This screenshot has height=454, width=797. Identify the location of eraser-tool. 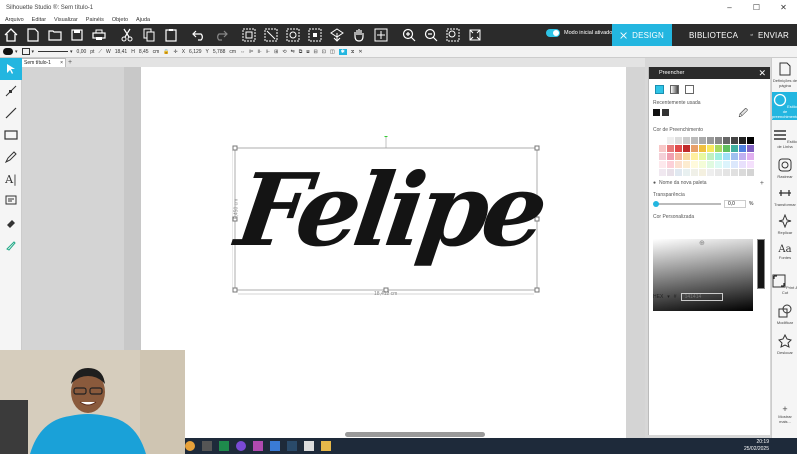
(11, 223).